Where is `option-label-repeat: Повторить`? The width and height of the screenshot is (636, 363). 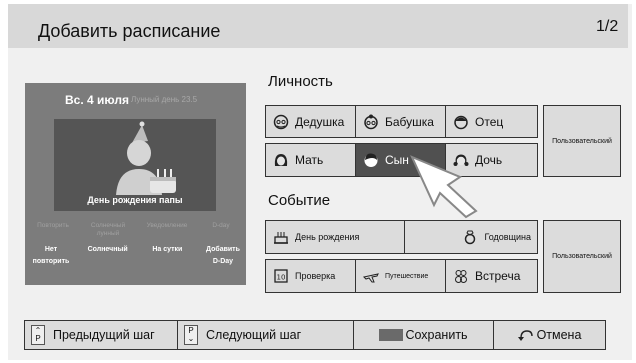
option-label-repeat: Повторить is located at coordinates (53, 225).